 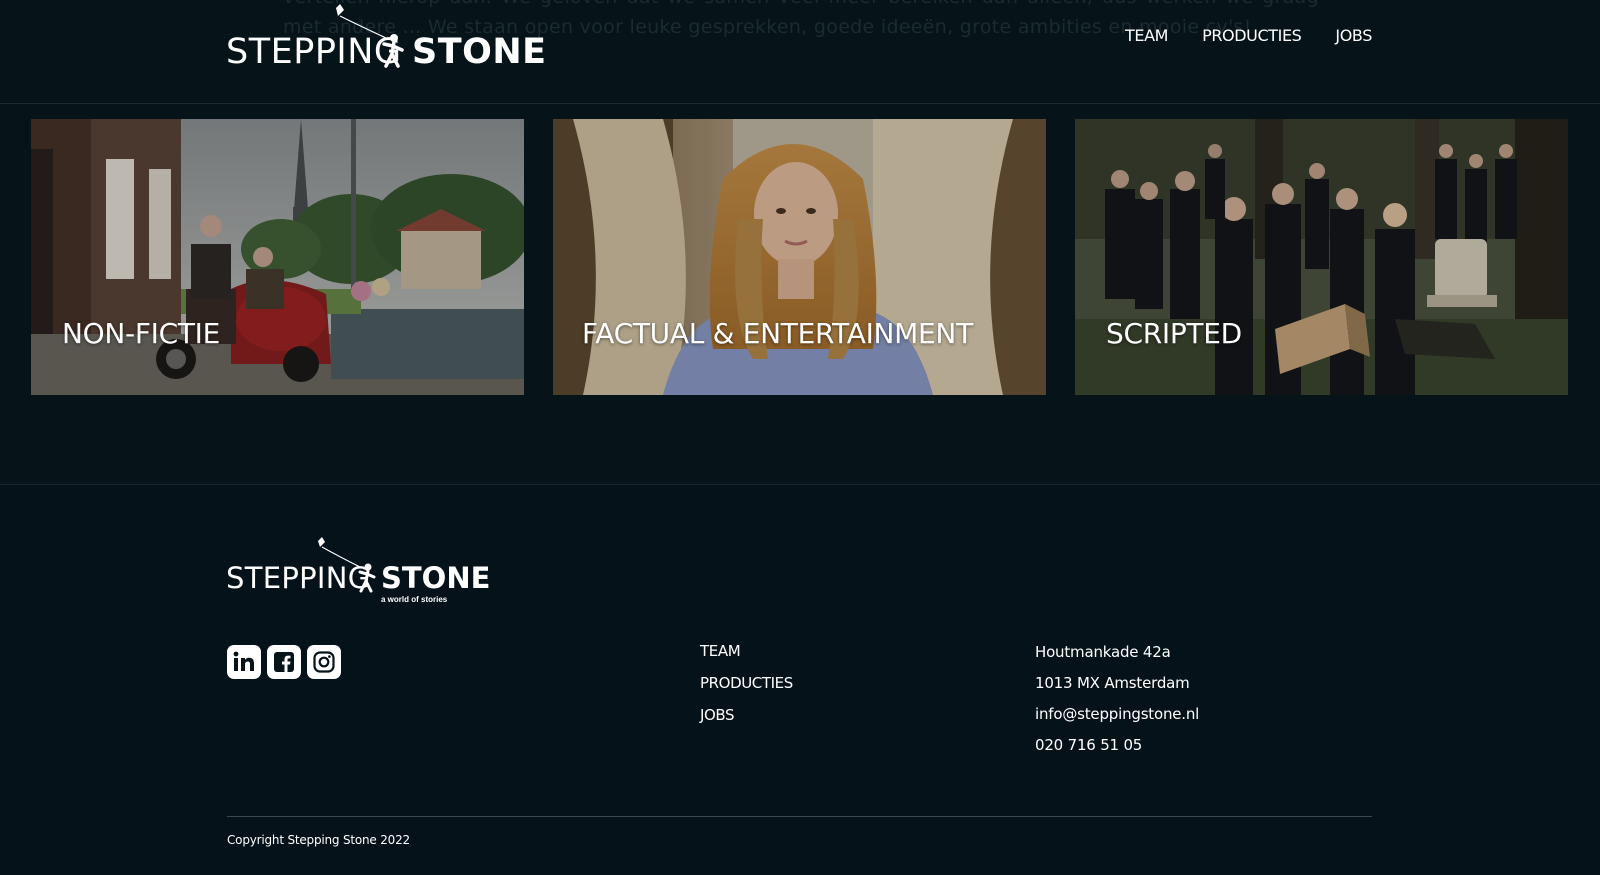 What do you see at coordinates (1321, 257) in the screenshot?
I see `tile-scripted: SCRIPTED` at bounding box center [1321, 257].